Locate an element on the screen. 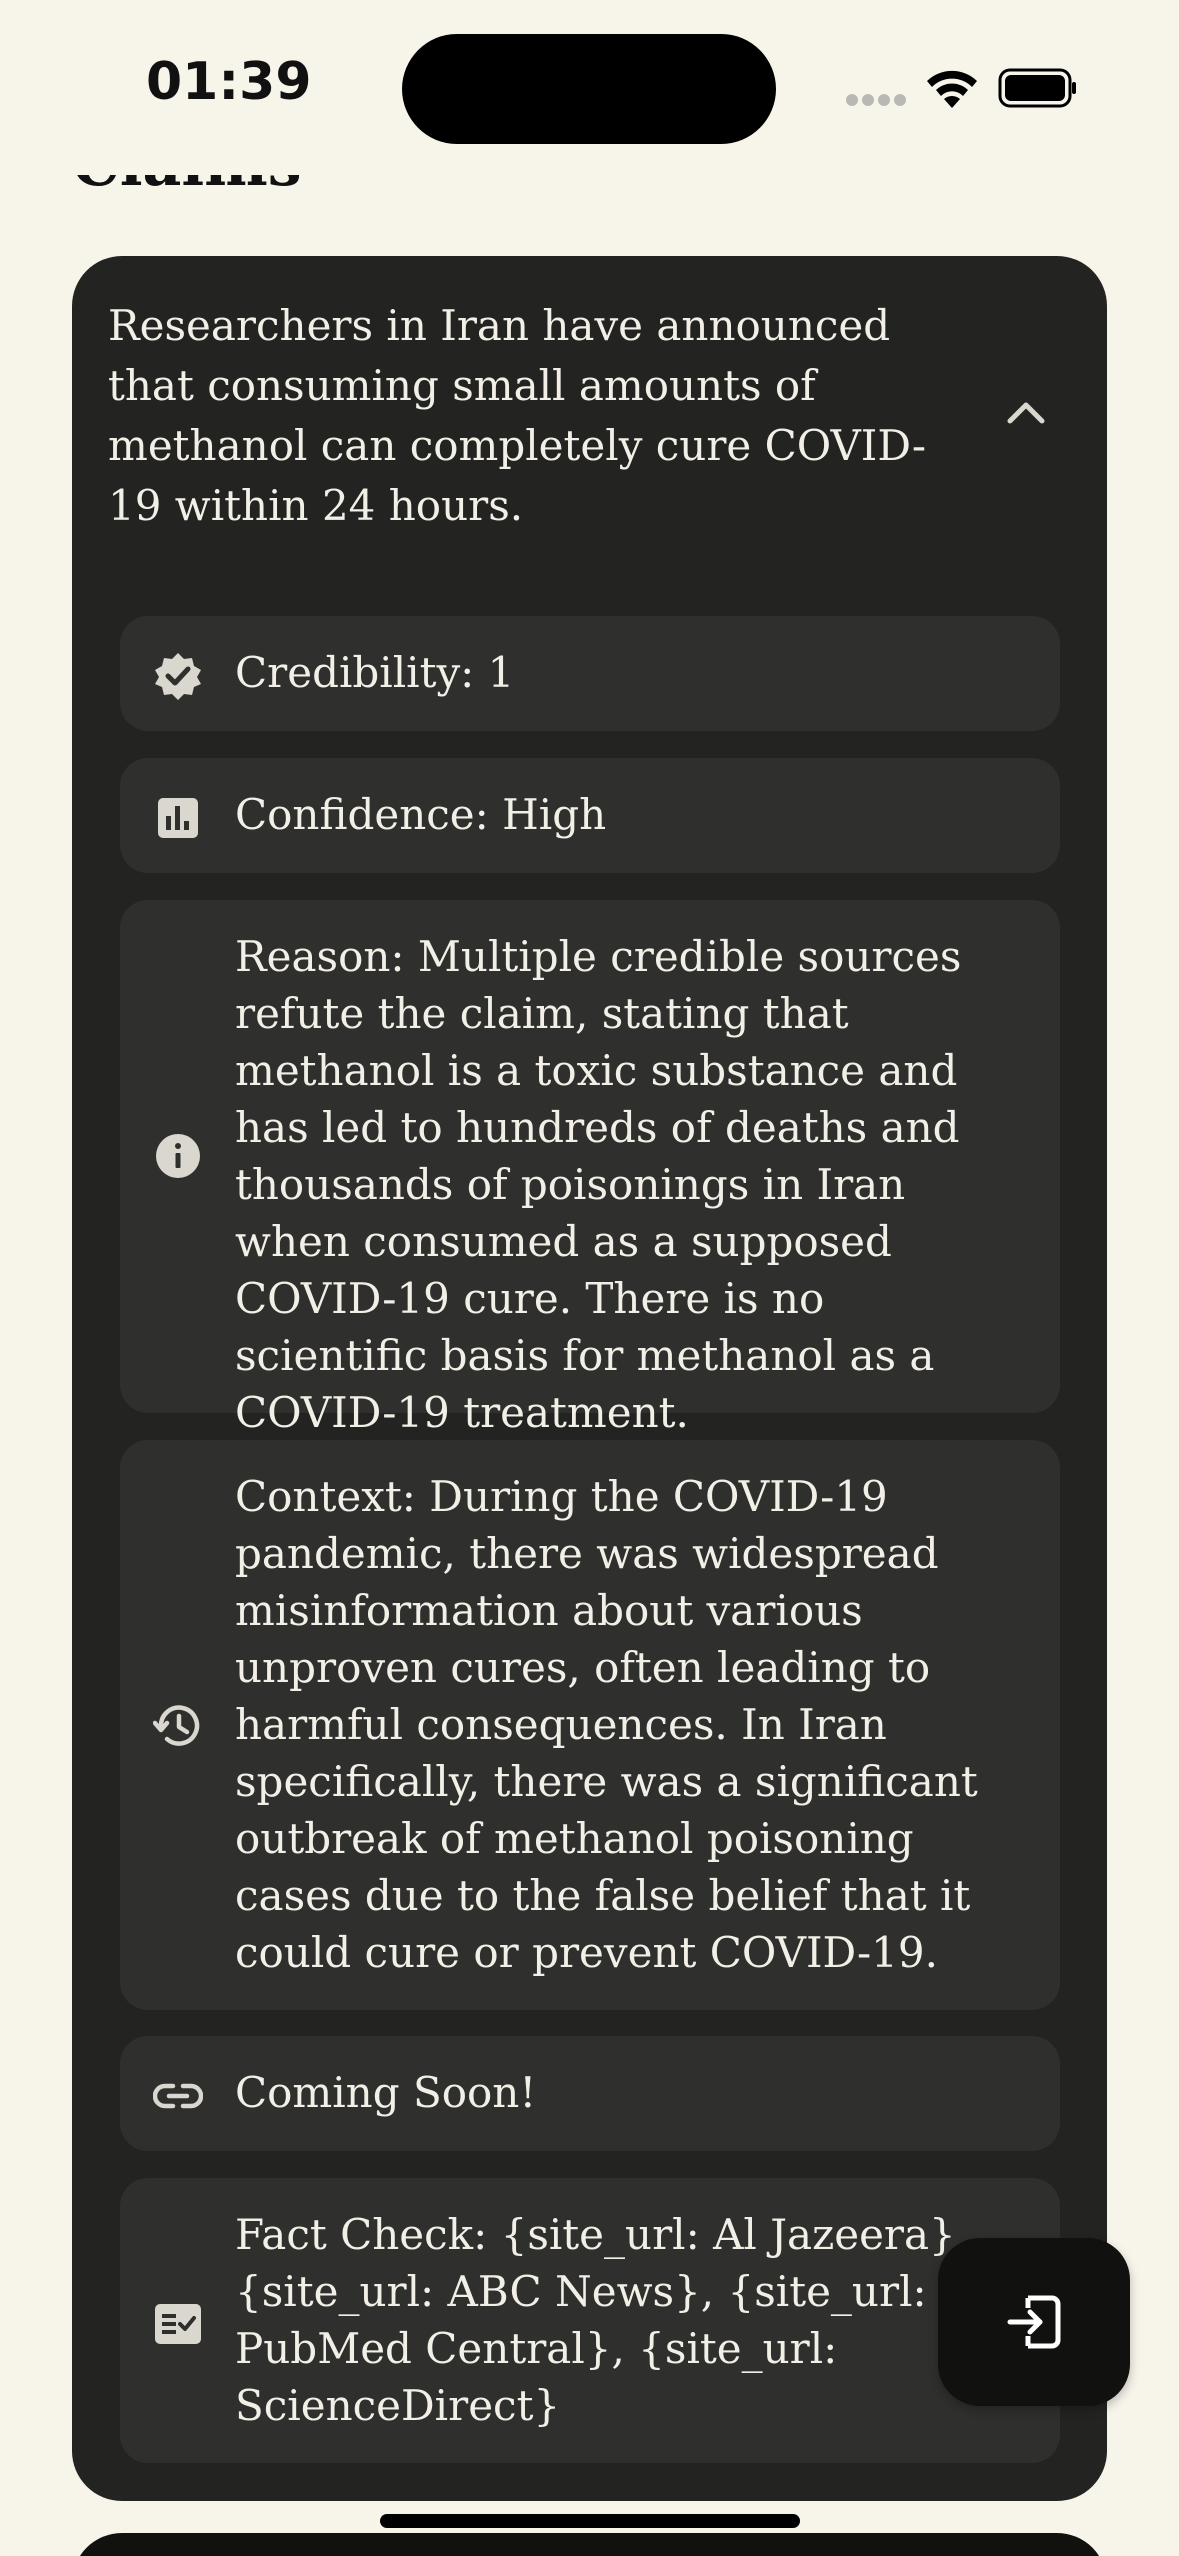  history-icon is located at coordinates (178, 1726).